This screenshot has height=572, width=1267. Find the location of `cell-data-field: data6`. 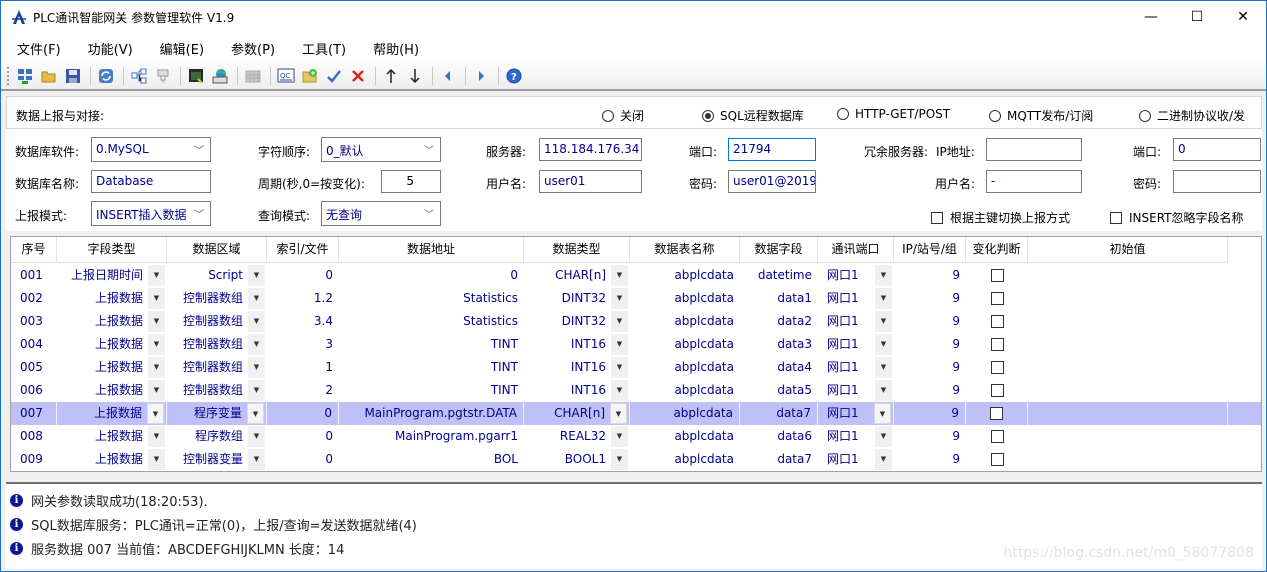

cell-data-field: data6 is located at coordinates (779, 436).